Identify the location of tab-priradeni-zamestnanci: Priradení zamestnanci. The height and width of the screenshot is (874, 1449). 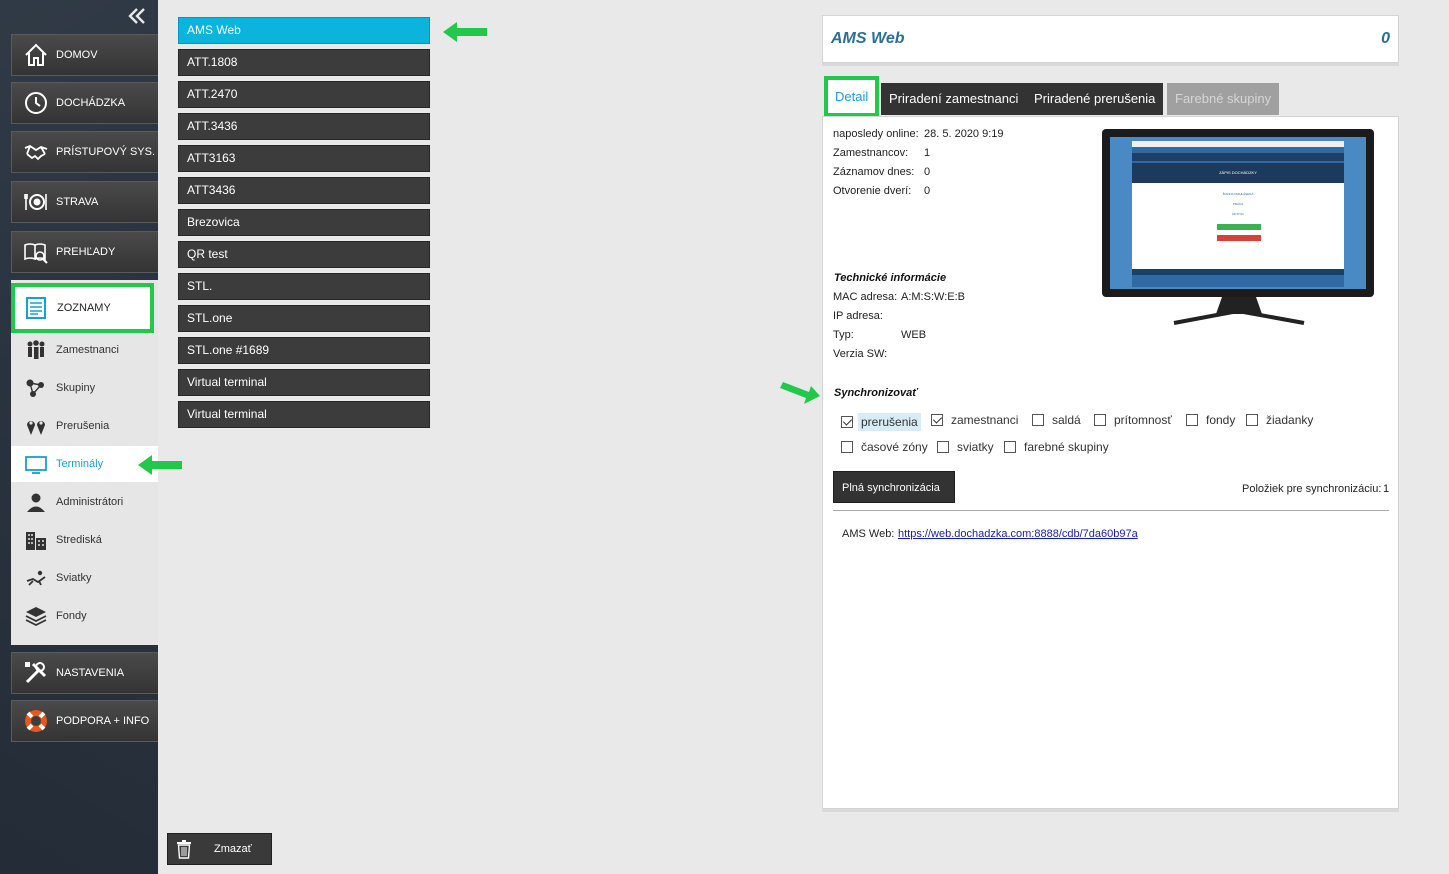
(954, 99).